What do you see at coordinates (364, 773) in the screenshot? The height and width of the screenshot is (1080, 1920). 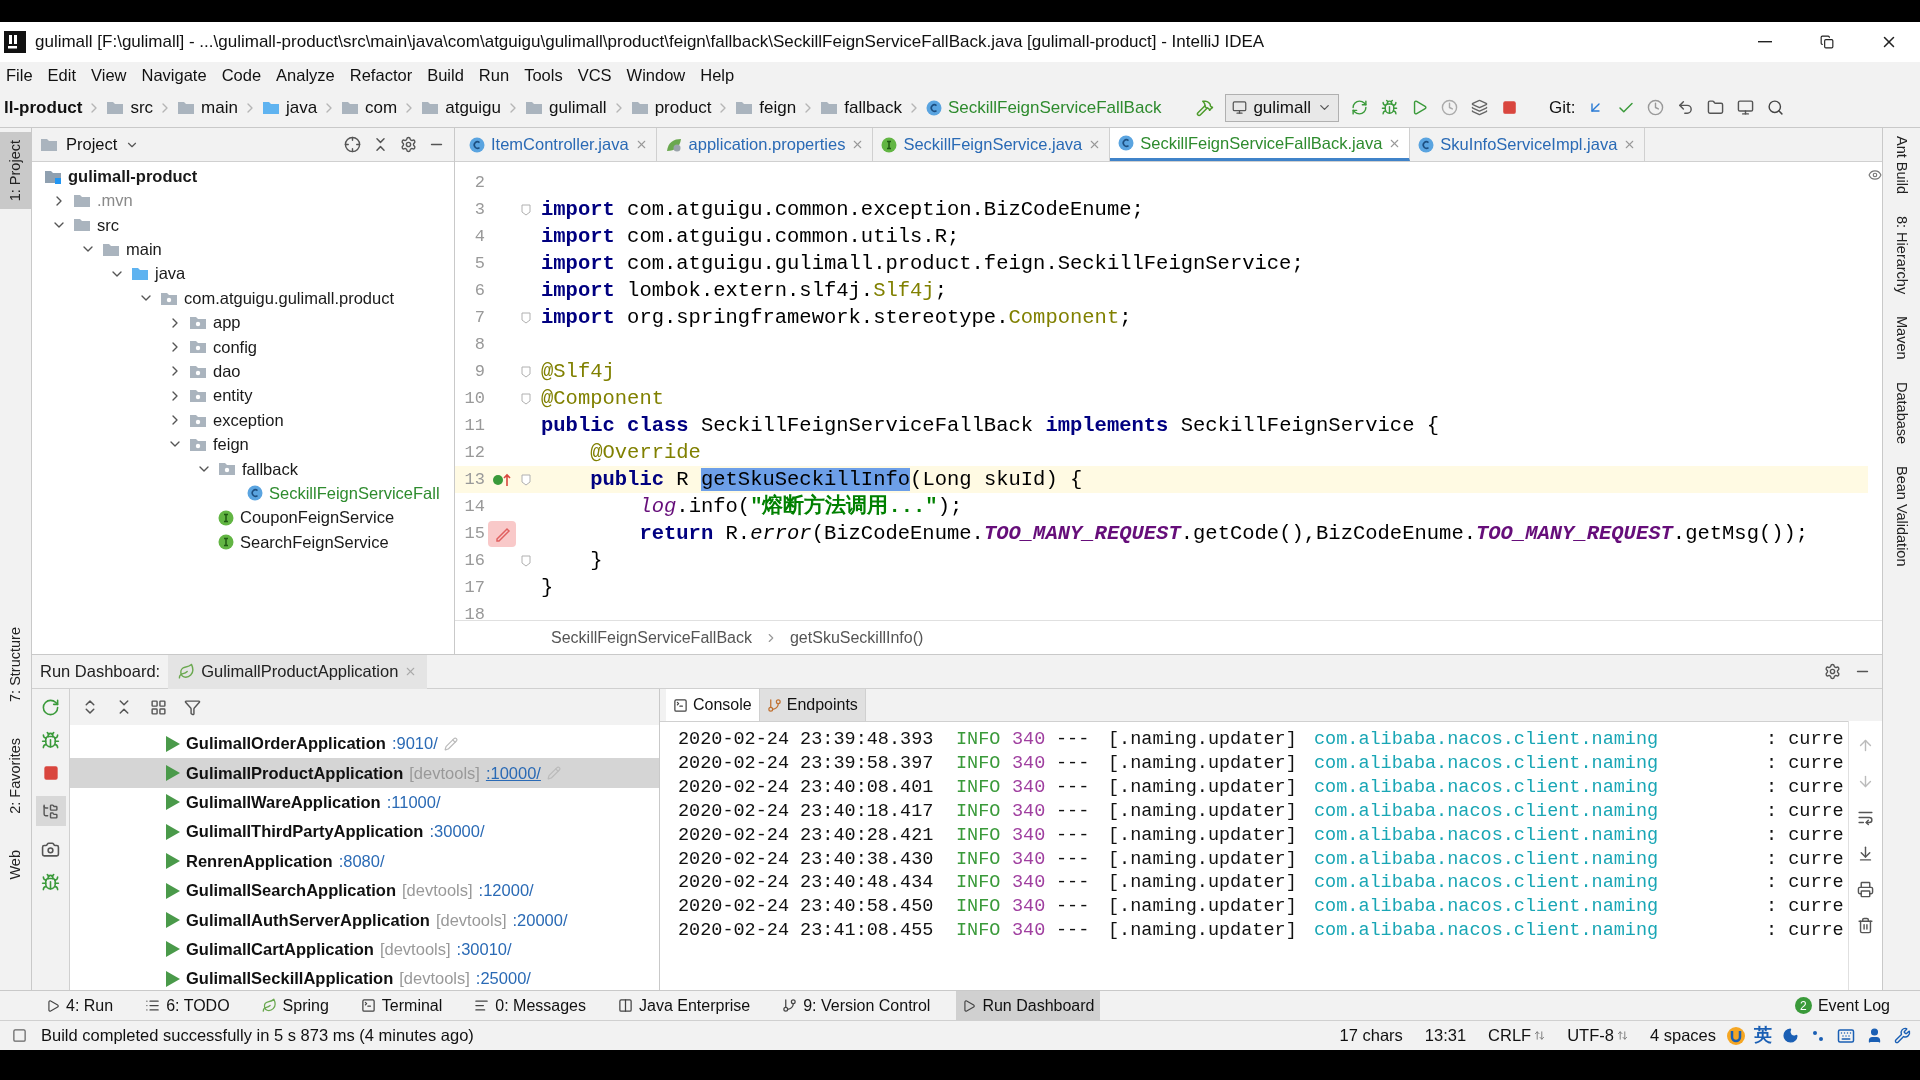 I see `application-row: GulimallProductApplication [devtools] :10000/` at bounding box center [364, 773].